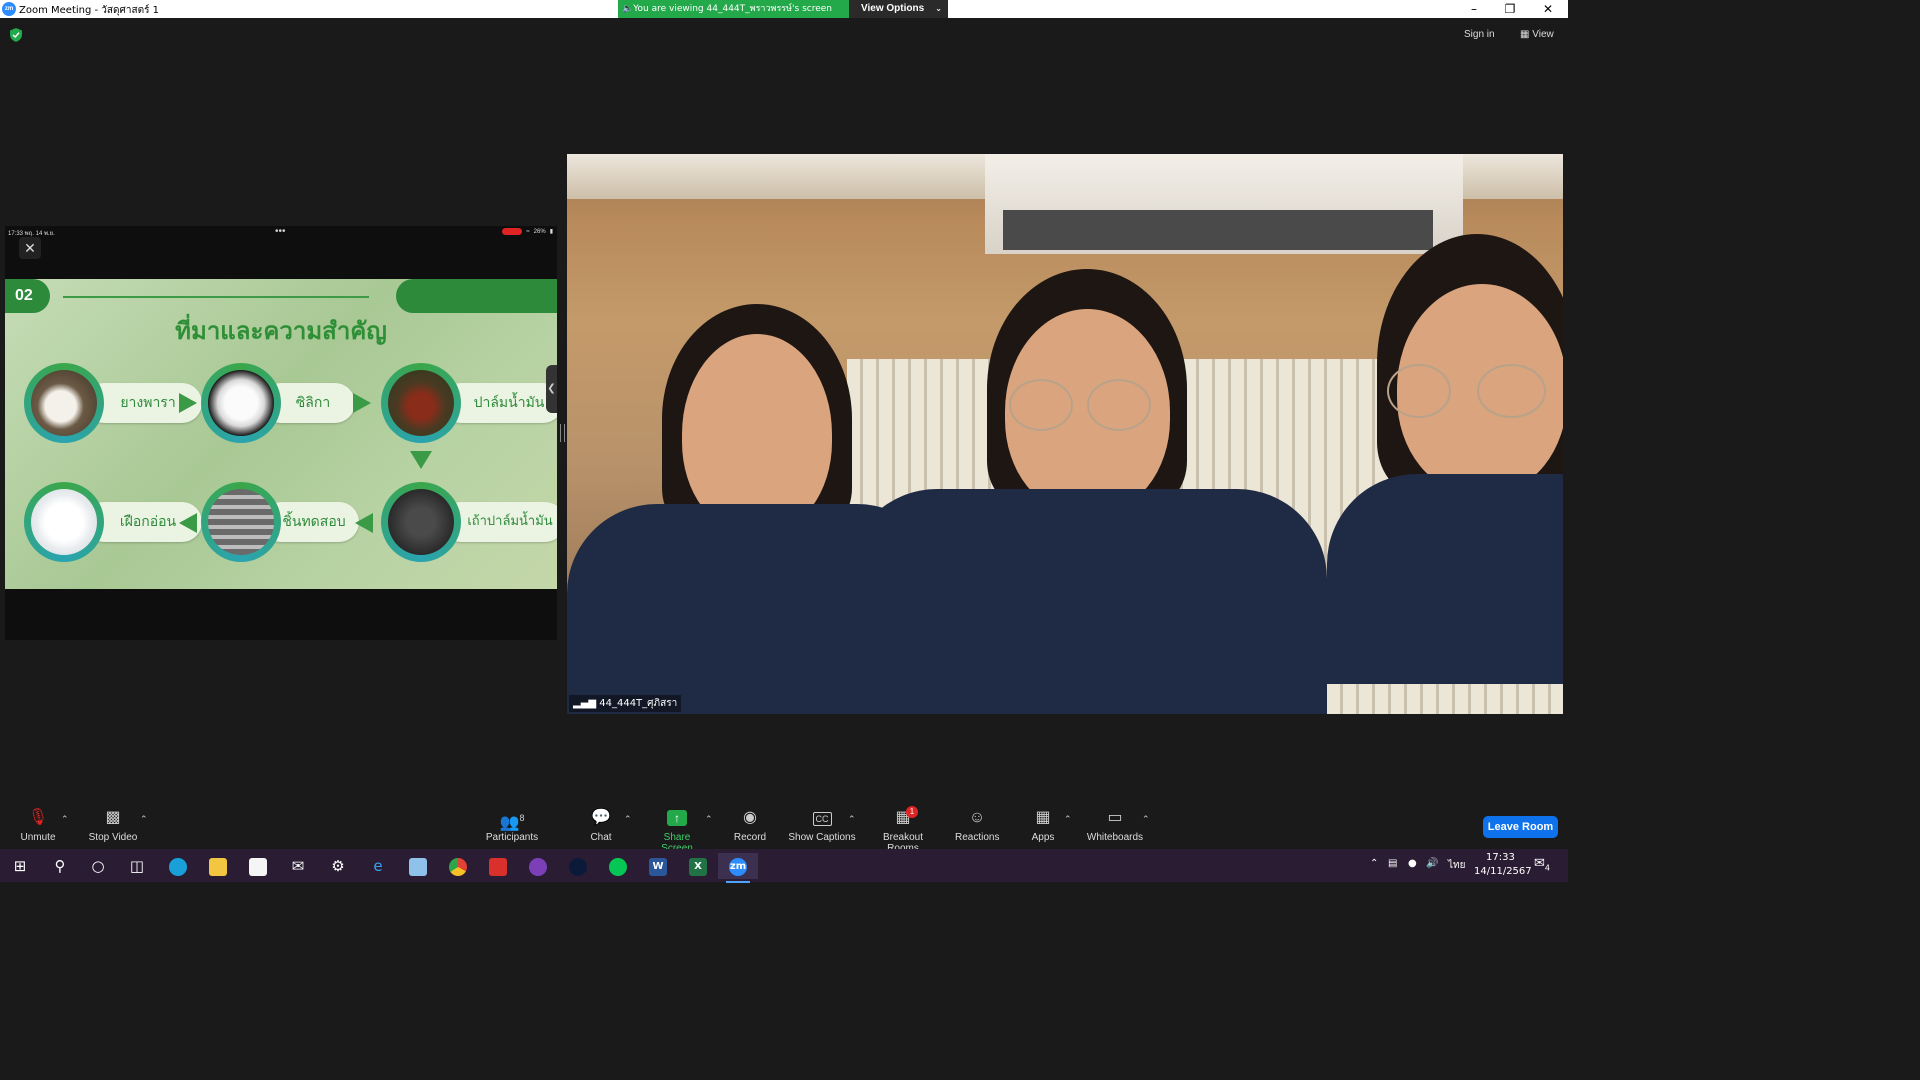 The height and width of the screenshot is (1080, 1920). I want to click on chevron-up-tray-icon: ⌃, so click(1374, 863).